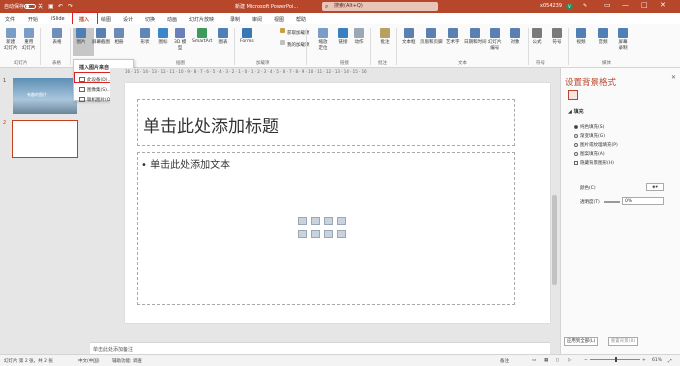  Describe the element at coordinates (323, 39) in the screenshot. I see `ribbon-button-zoom: 缩放 定位` at that location.